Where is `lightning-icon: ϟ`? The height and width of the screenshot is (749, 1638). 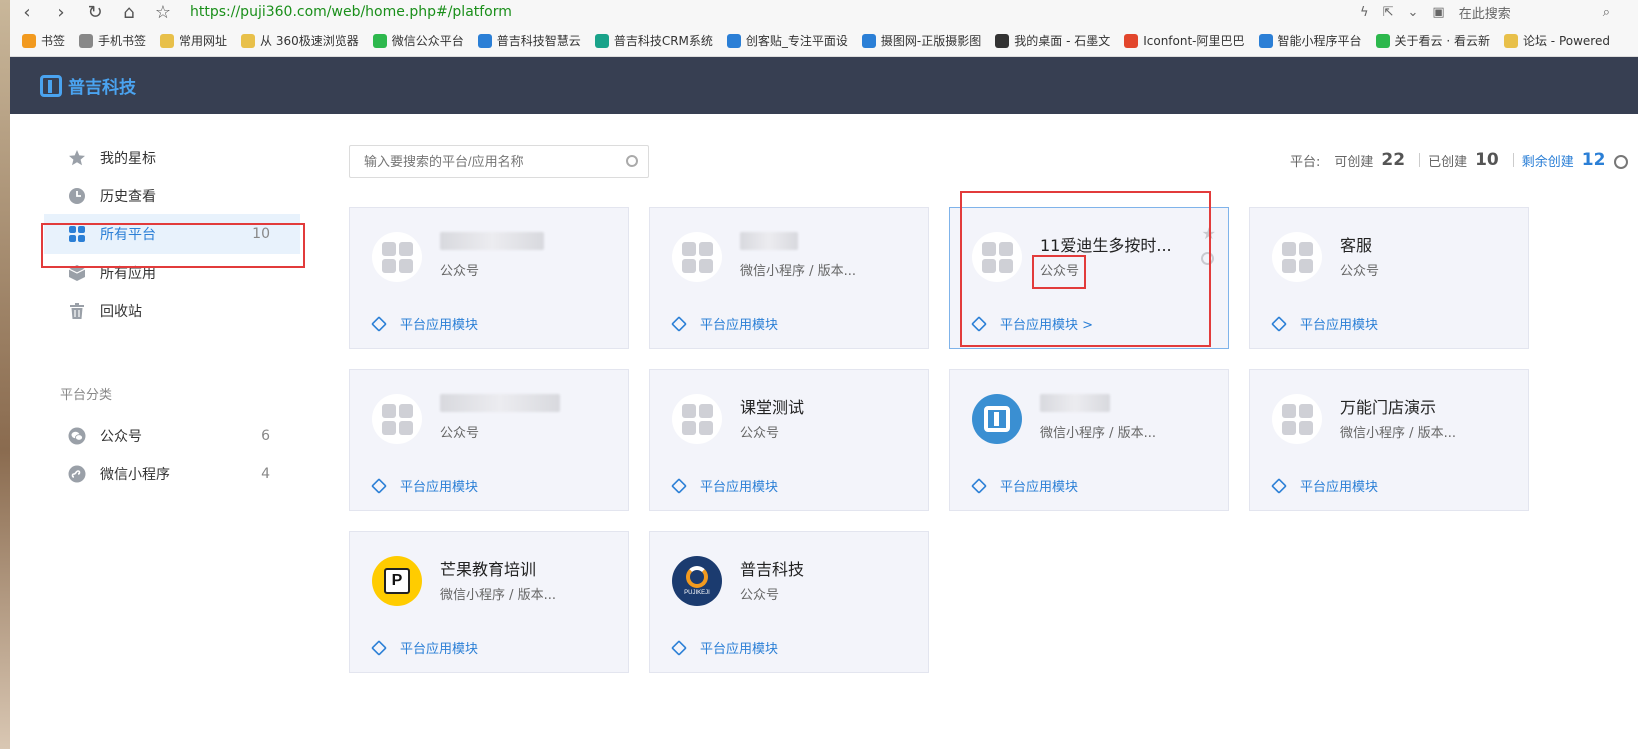 lightning-icon: ϟ is located at coordinates (1364, 12).